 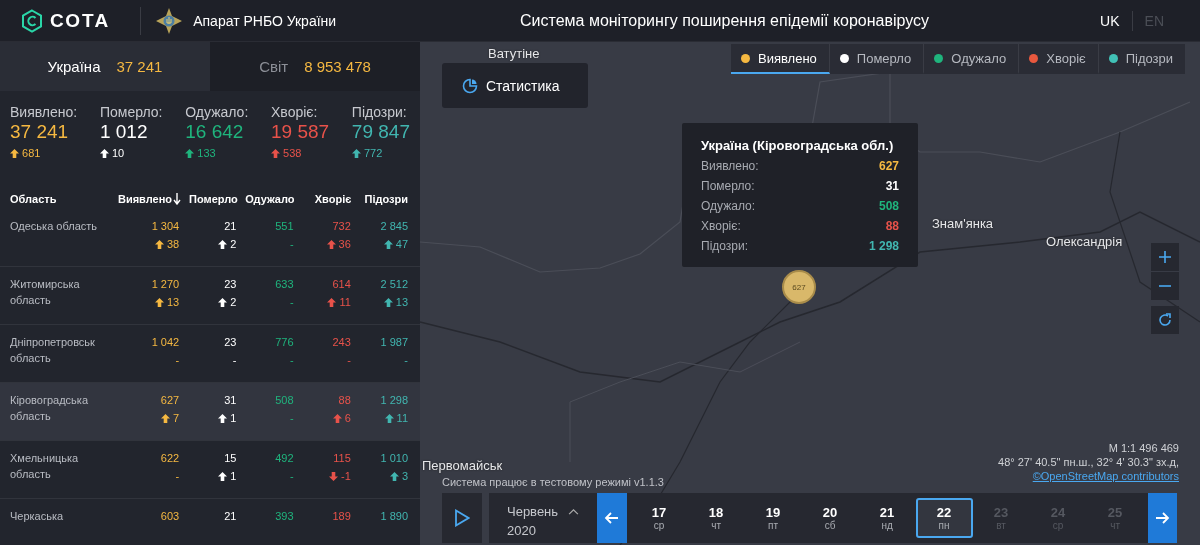 What do you see at coordinates (284, 516) in the screenshot?
I see `table-cell-text: 393` at bounding box center [284, 516].